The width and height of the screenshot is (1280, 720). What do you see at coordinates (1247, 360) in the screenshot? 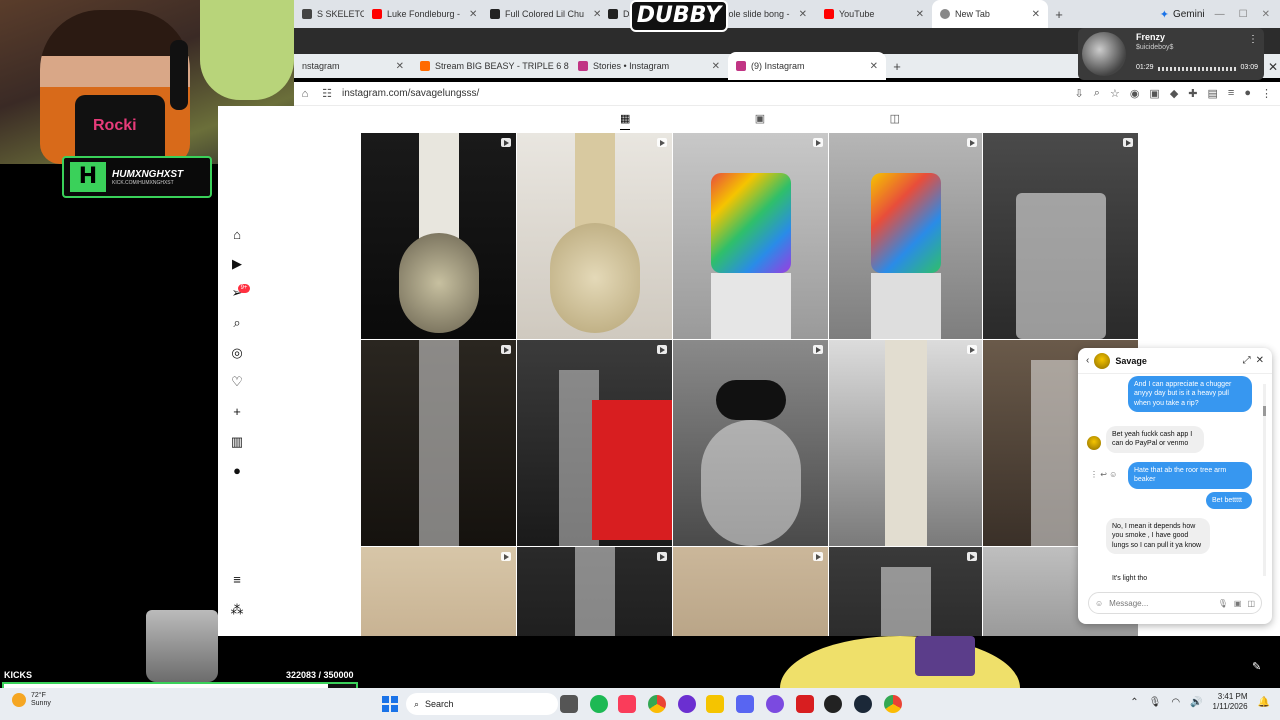
I see `expand-icon: ⤢` at bounding box center [1247, 360].